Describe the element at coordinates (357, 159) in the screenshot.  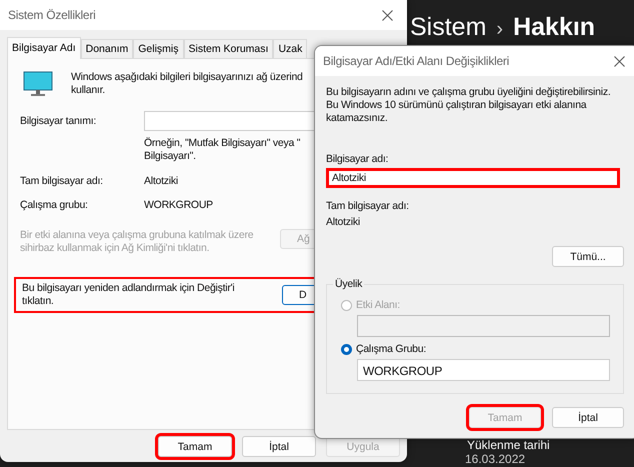
I see `field-label: Bilgisayar adı:` at that location.